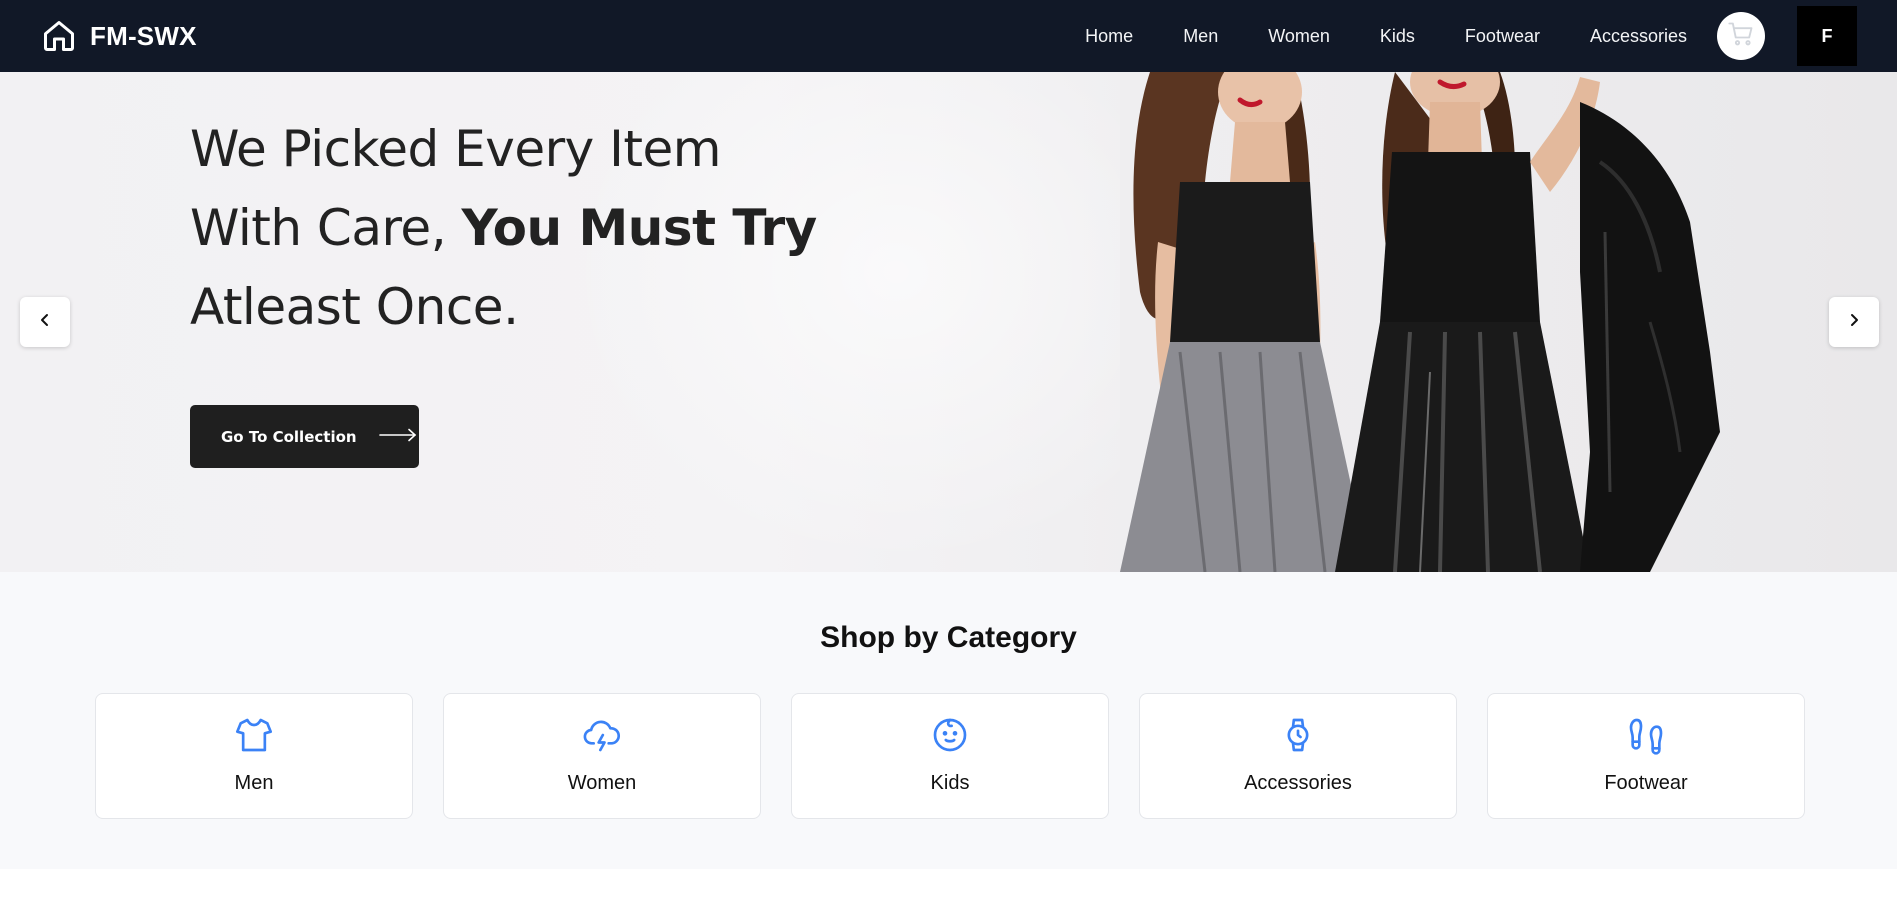 The width and height of the screenshot is (1897, 898). I want to click on watch-icon, so click(1298, 735).